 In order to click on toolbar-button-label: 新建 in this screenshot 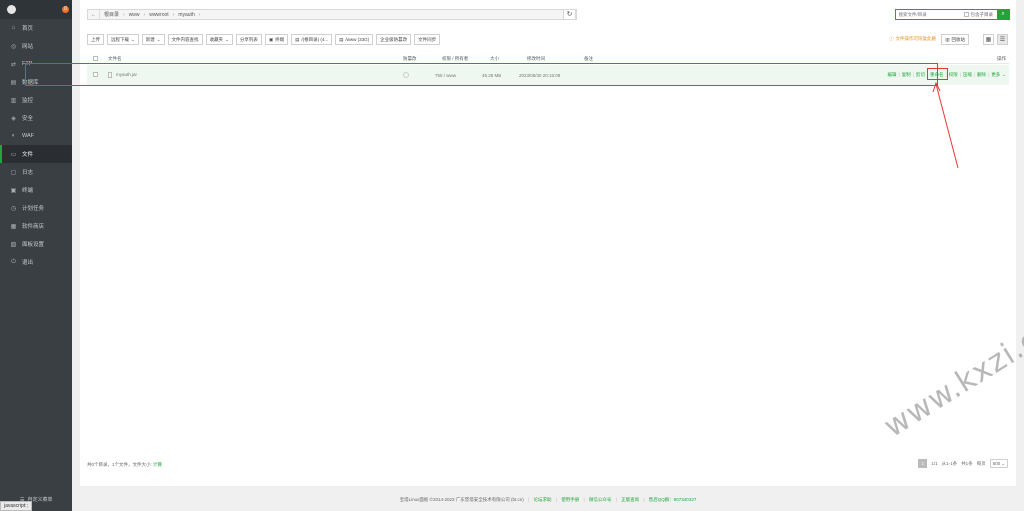, I will do `click(150, 39)`.